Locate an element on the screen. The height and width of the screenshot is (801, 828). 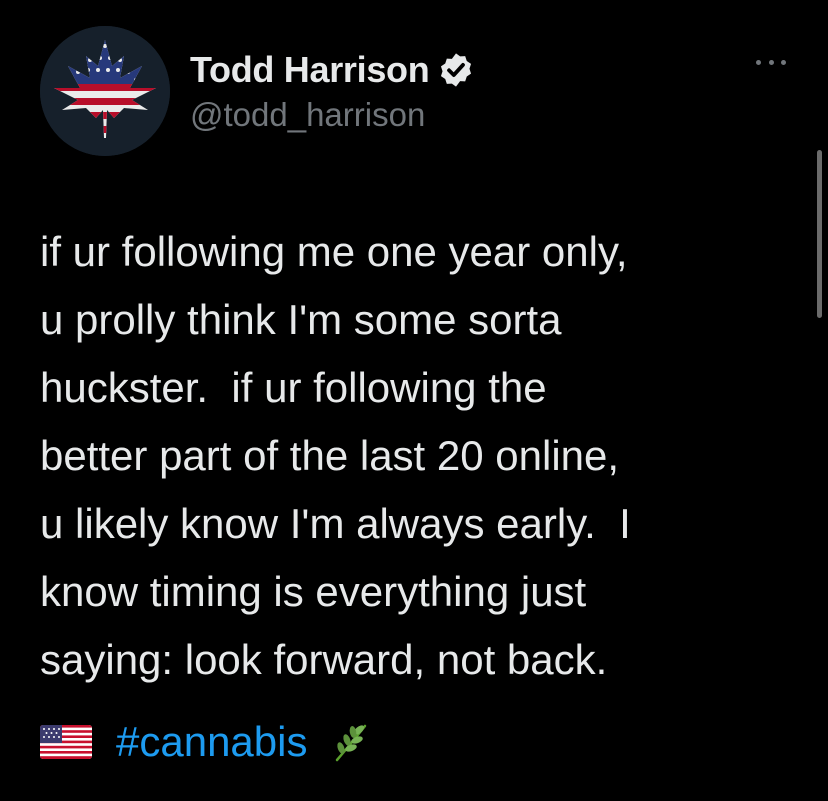
tweet-line: u likely know I'm always early. I is located at coordinates (335, 523).